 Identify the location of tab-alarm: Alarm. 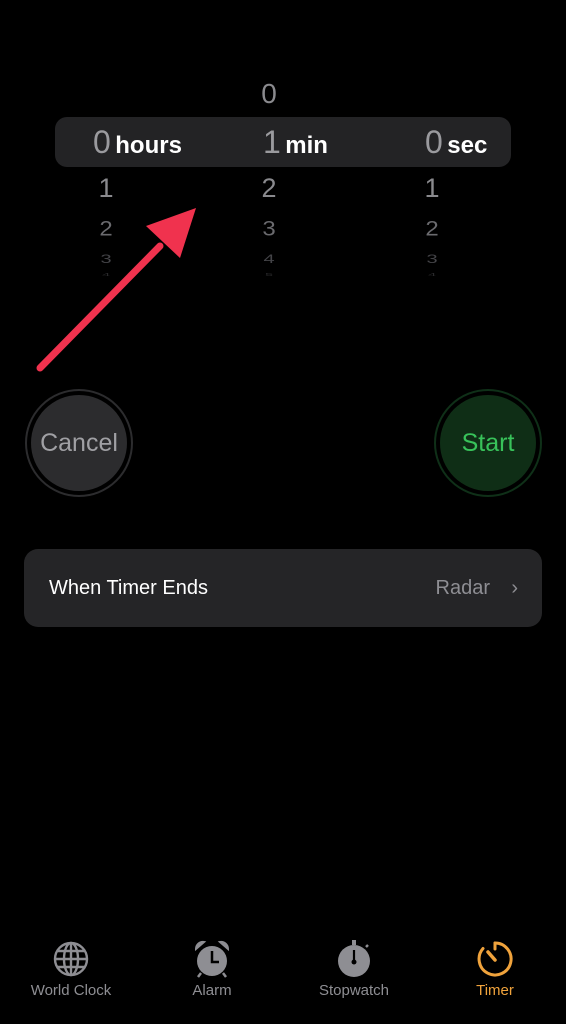
(212, 969).